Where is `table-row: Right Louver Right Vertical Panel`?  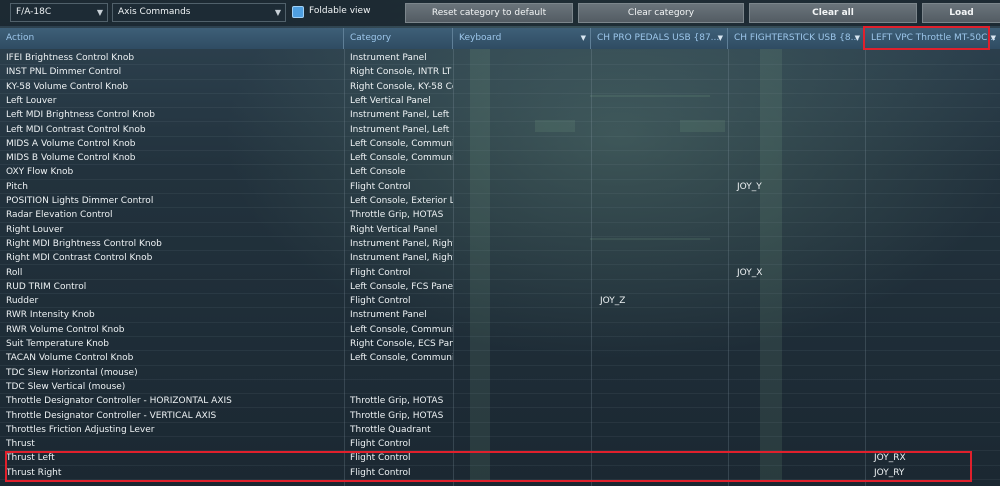
table-row: Right Louver Right Vertical Panel is located at coordinates (500, 230).